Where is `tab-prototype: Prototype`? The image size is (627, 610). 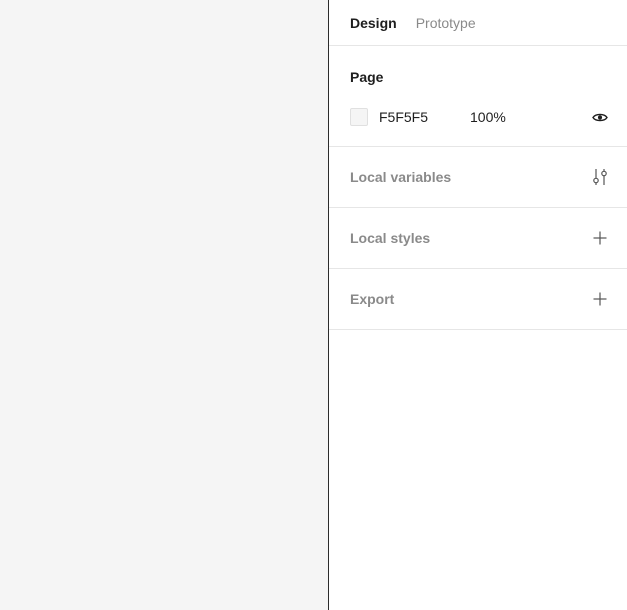
tab-prototype: Prototype is located at coordinates (446, 23).